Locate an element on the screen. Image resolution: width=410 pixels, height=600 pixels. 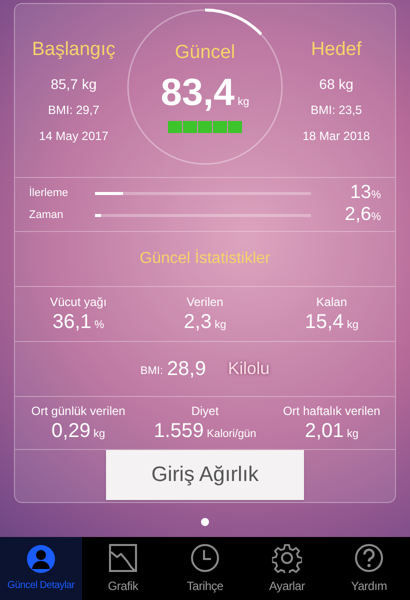
stat-label: Ort günlük verilen is located at coordinates (78, 411).